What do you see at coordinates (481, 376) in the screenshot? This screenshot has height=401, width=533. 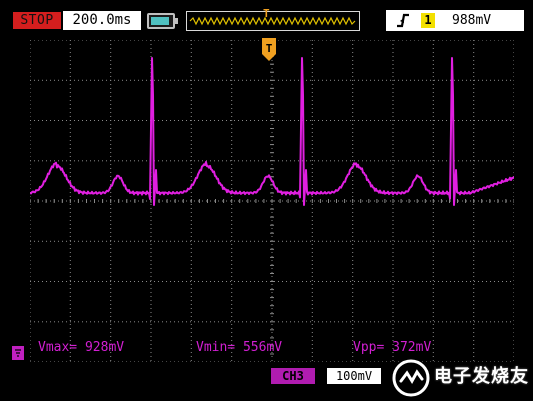 I see `watermark-text: 电子发烧友` at bounding box center [481, 376].